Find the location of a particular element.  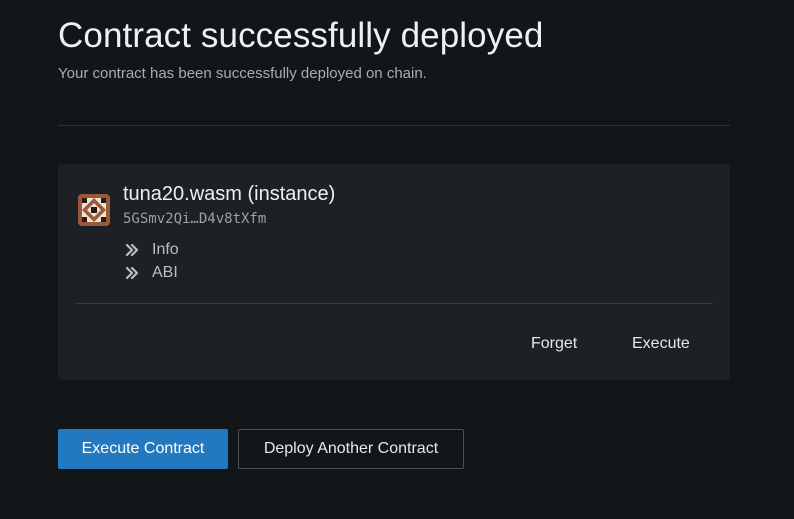

info-expander-label: Info is located at coordinates (165, 249).